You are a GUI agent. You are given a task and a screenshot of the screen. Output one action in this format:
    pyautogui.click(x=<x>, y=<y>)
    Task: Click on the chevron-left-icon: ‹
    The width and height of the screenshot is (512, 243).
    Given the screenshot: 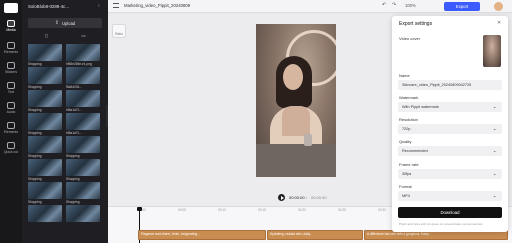 What is the action you would take?
    pyautogui.click(x=99, y=6)
    